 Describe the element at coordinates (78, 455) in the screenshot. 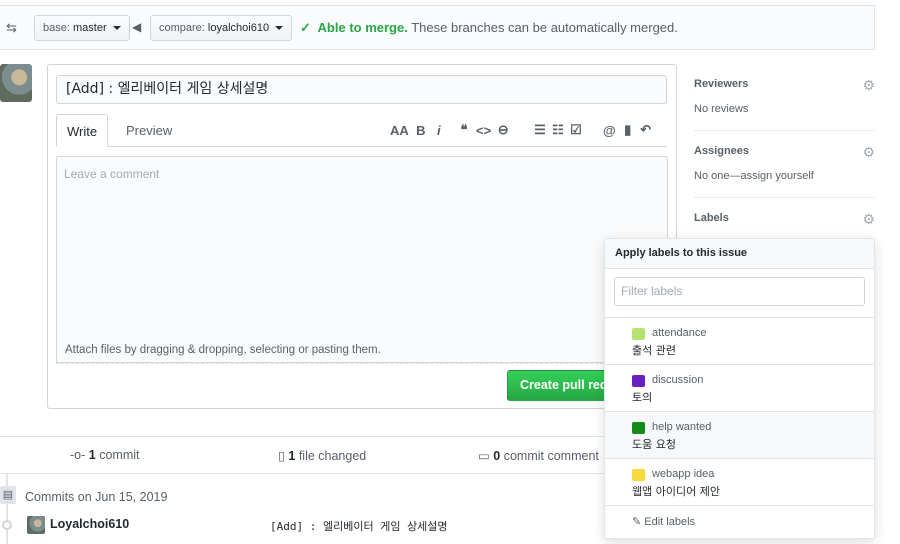

I see `commit-icon: -o-` at that location.